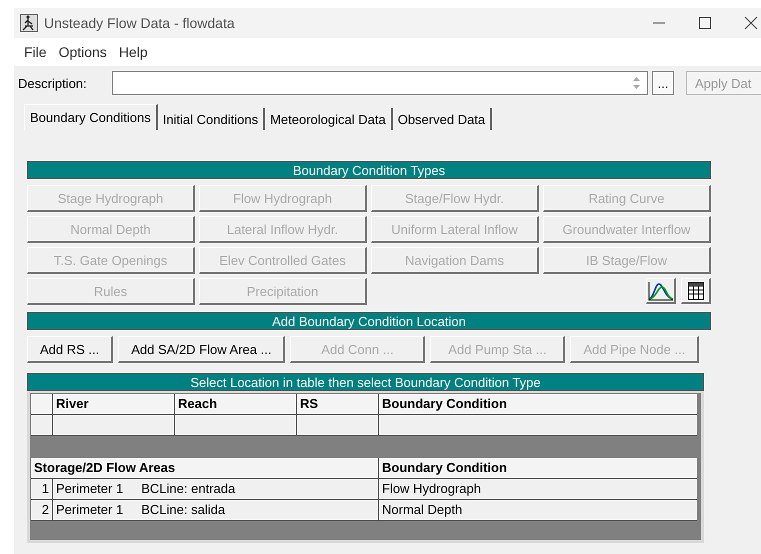 The height and width of the screenshot is (554, 761). What do you see at coordinates (29, 23) in the screenshot?
I see `app-icon` at bounding box center [29, 23].